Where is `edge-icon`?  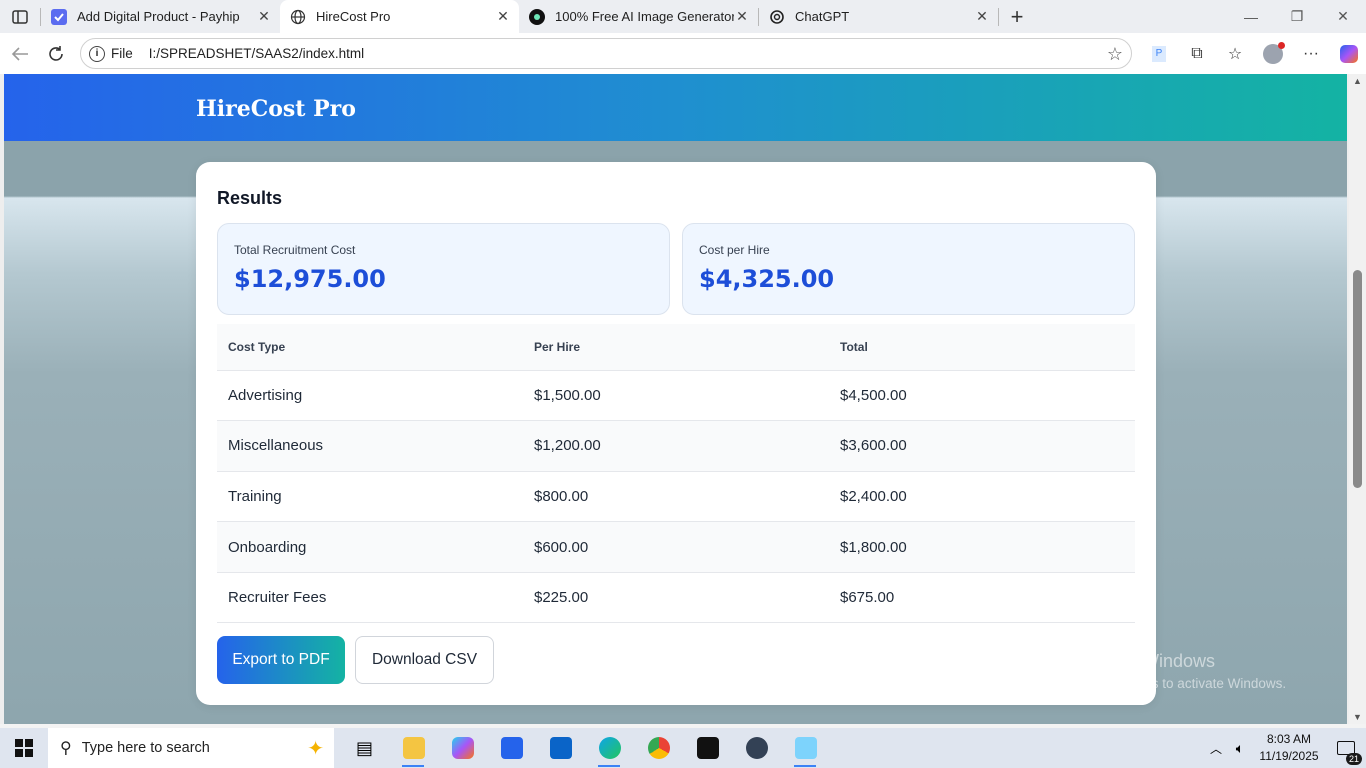
edge-icon is located at coordinates (609, 748).